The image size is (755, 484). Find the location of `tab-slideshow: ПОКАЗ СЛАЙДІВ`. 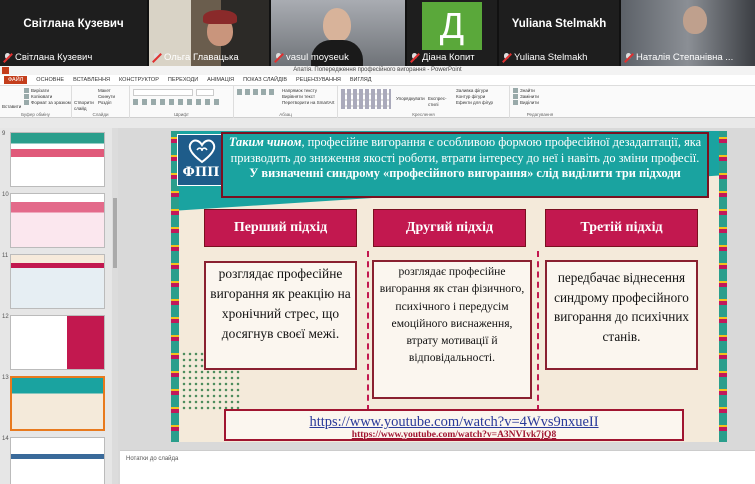

tab-slideshow: ПОКАЗ СЛАЙДІВ is located at coordinates (265, 80).